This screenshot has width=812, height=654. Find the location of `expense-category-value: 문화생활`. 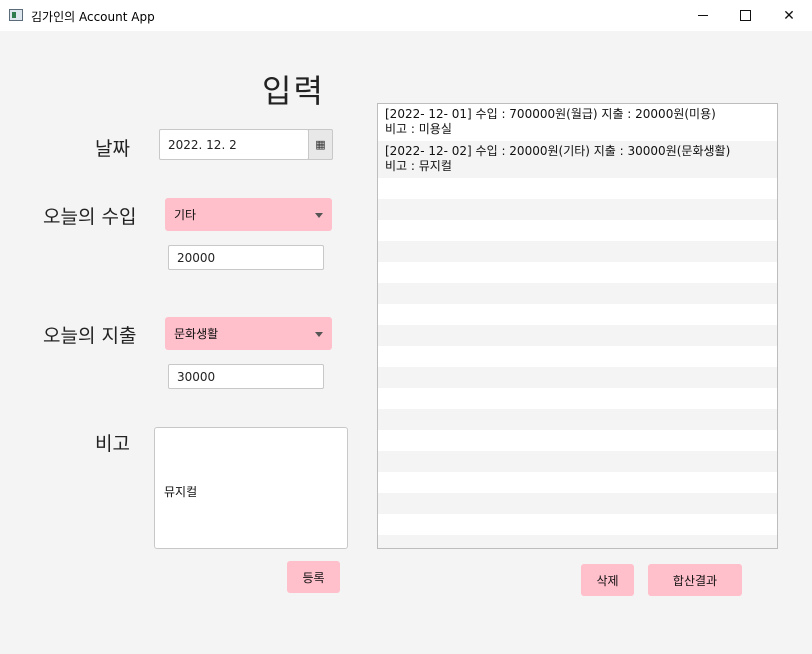

expense-category-value: 문화생활 is located at coordinates (196, 334).